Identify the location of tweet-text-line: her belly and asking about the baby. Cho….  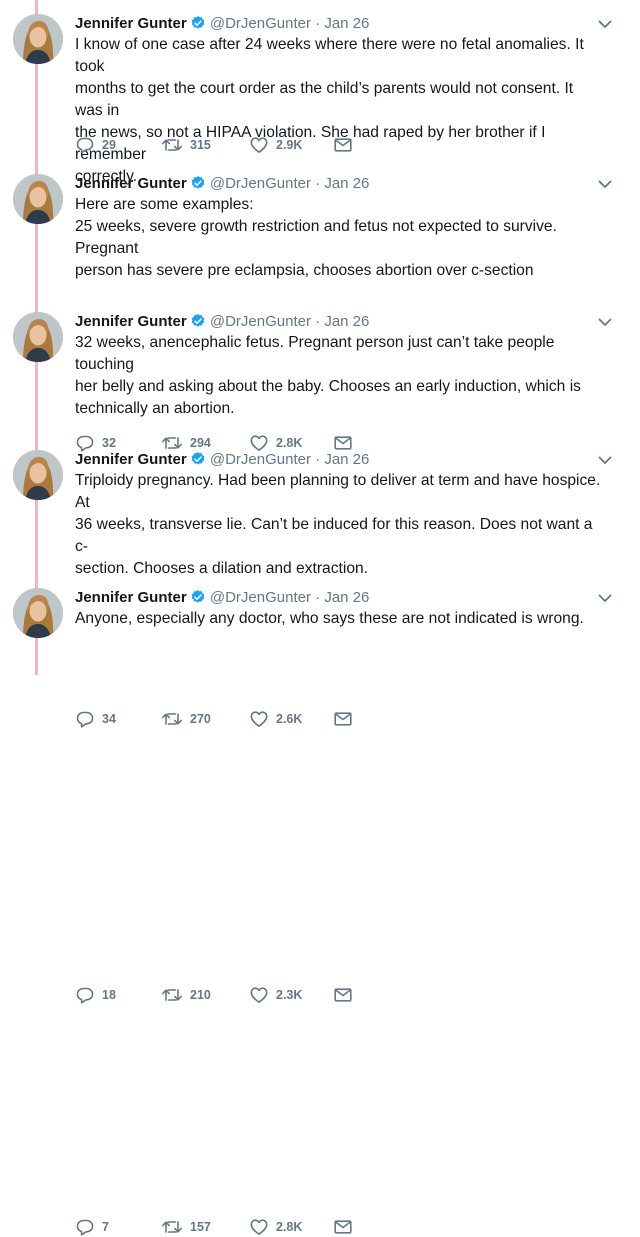
(328, 386).